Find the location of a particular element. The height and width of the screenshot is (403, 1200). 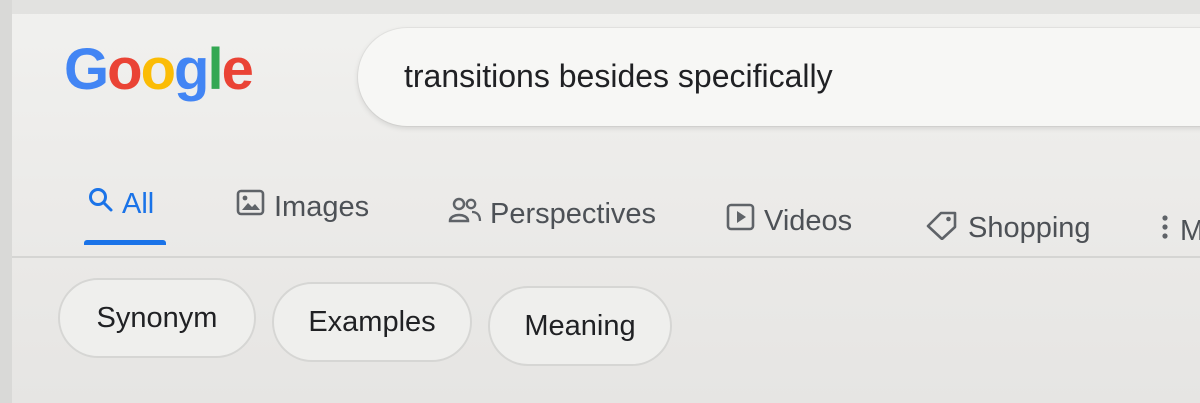

chip-label: Meaning is located at coordinates (580, 325).